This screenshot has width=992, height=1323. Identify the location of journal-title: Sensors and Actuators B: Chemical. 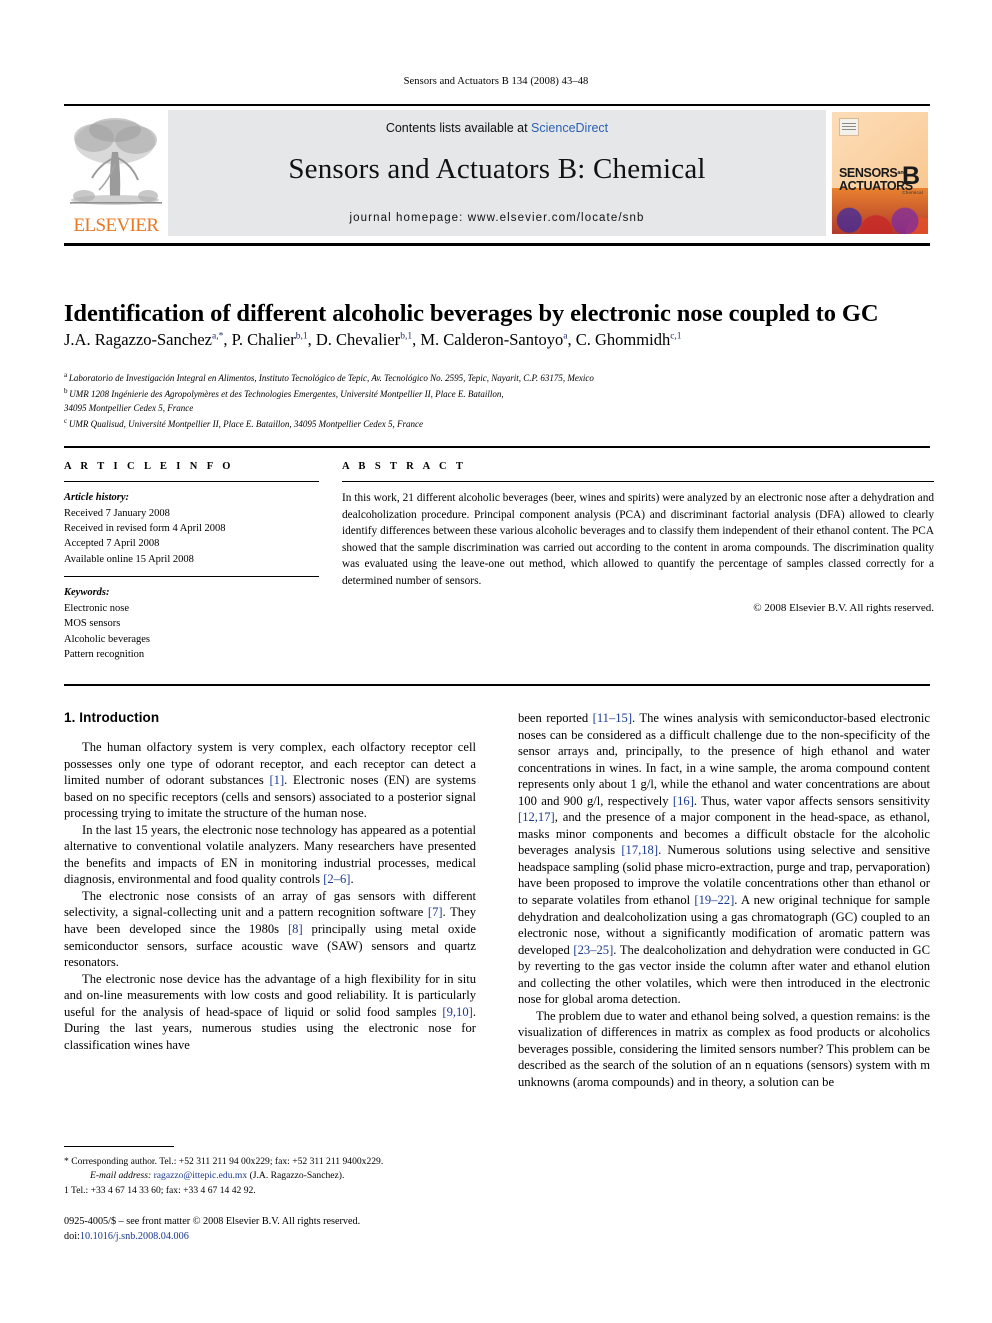
(497, 169).